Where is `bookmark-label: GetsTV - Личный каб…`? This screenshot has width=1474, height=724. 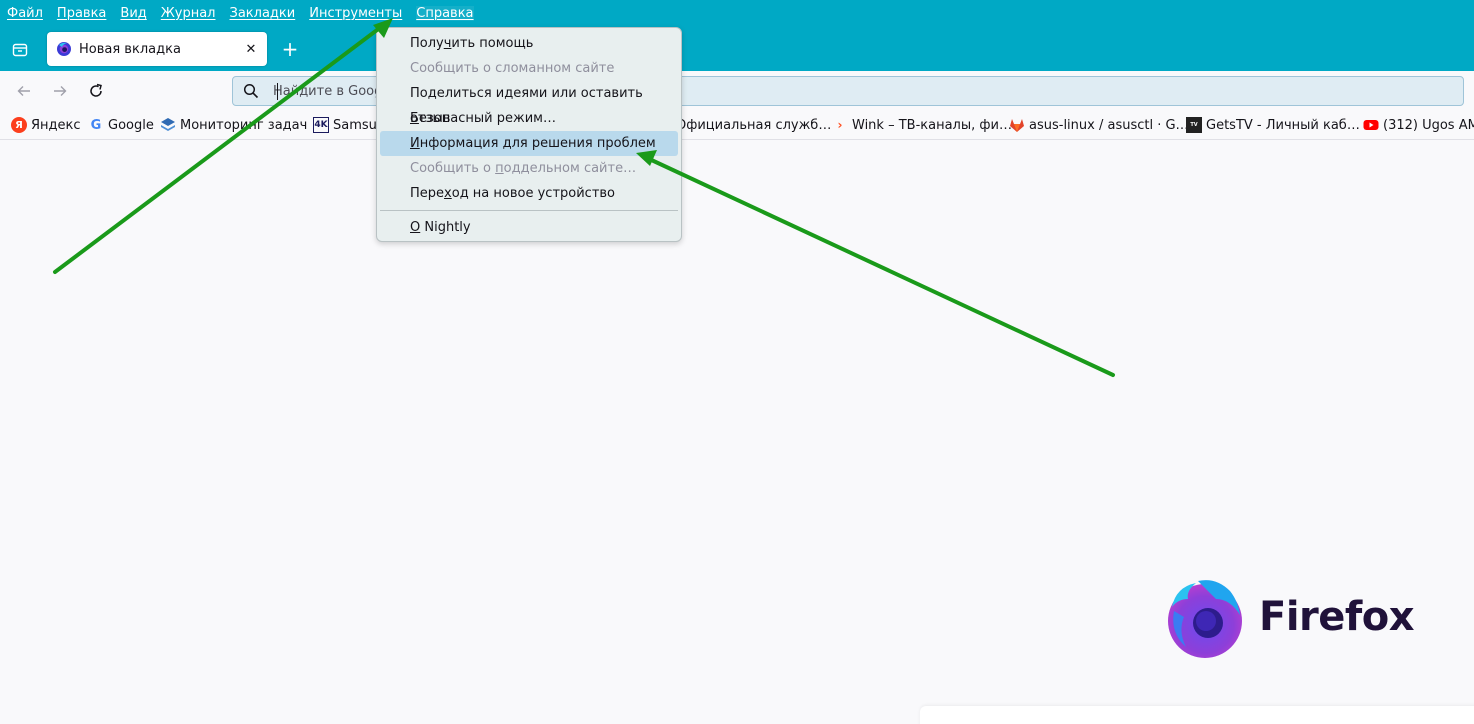 bookmark-label: GetsTV - Личный каб… is located at coordinates (1283, 125).